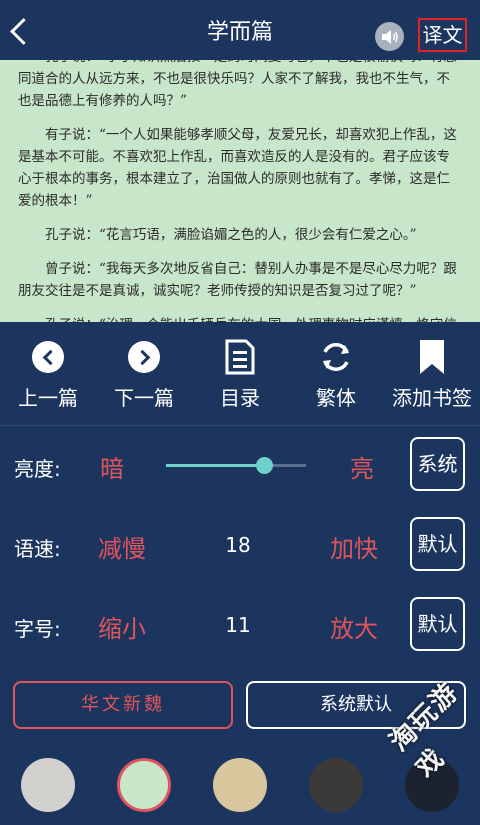 This screenshot has width=480, height=825. I want to click on next-chapter-button: 下一篇, so click(144, 373).